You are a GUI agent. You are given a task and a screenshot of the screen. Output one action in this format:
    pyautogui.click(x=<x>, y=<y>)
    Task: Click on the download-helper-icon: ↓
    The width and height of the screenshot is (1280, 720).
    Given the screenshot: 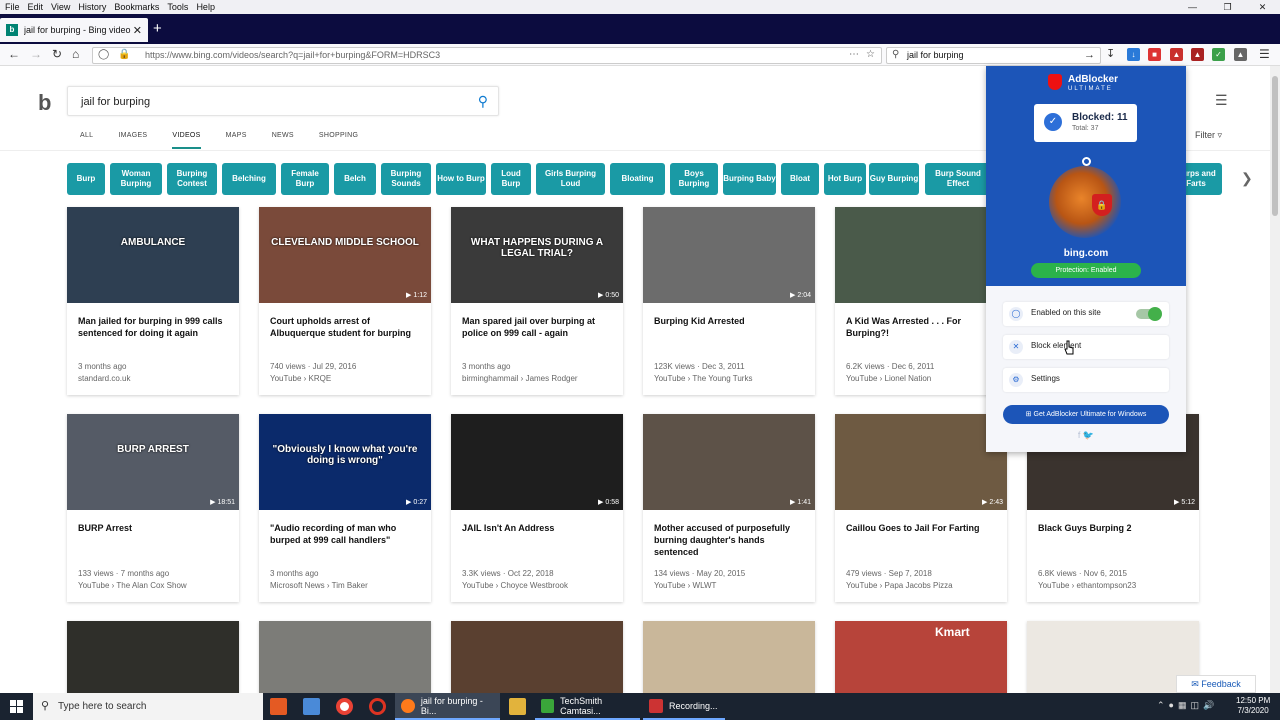 What is the action you would take?
    pyautogui.click(x=1133, y=54)
    